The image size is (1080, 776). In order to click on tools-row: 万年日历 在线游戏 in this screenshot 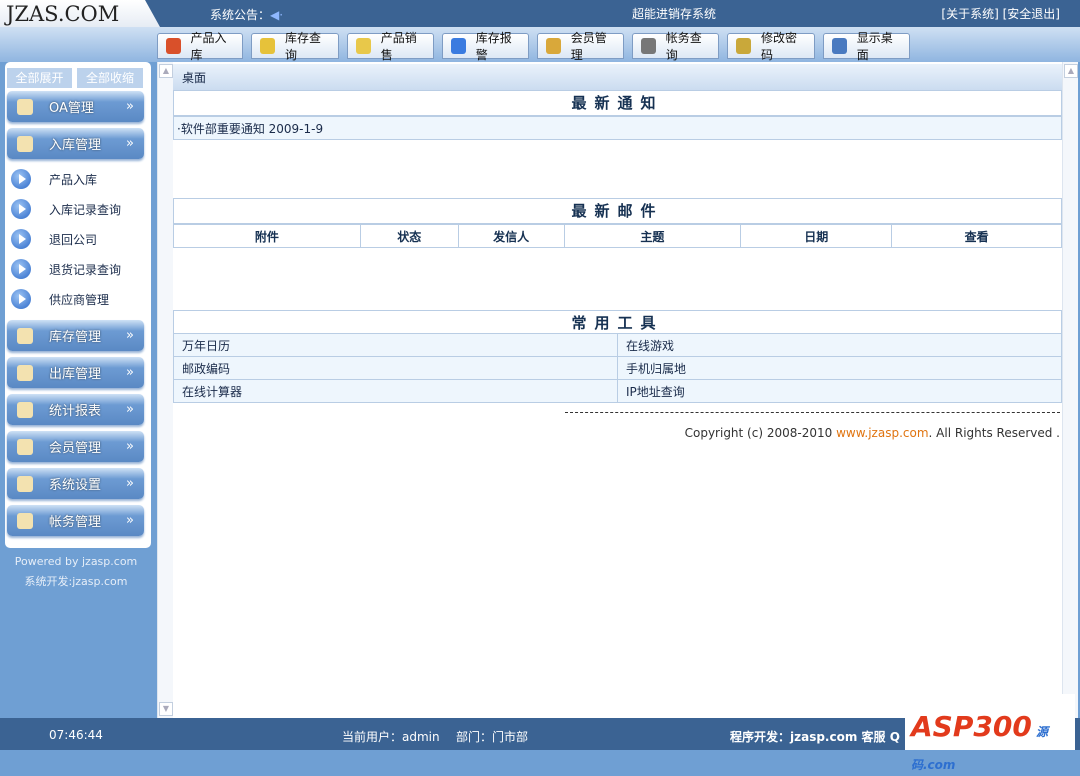, I will do `click(617, 345)`.